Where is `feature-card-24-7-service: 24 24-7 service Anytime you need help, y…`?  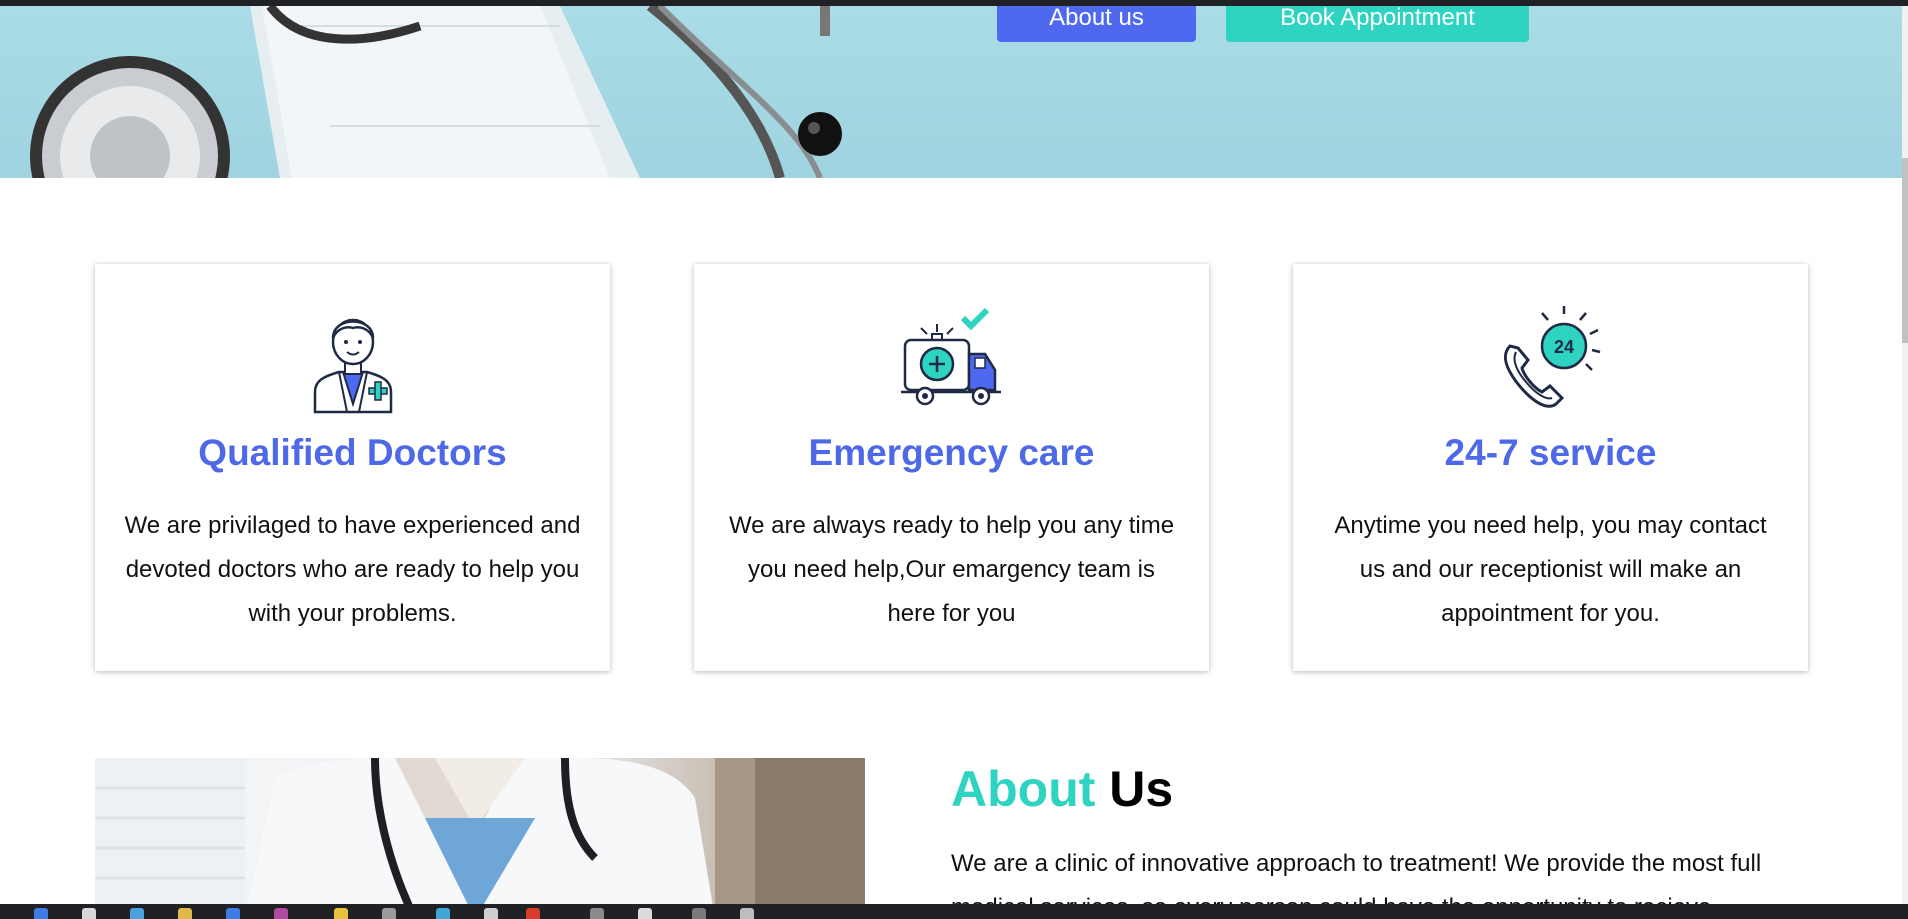
feature-card-24-7-service: 24 24-7 service Anytime you need help, y… is located at coordinates (1550, 467).